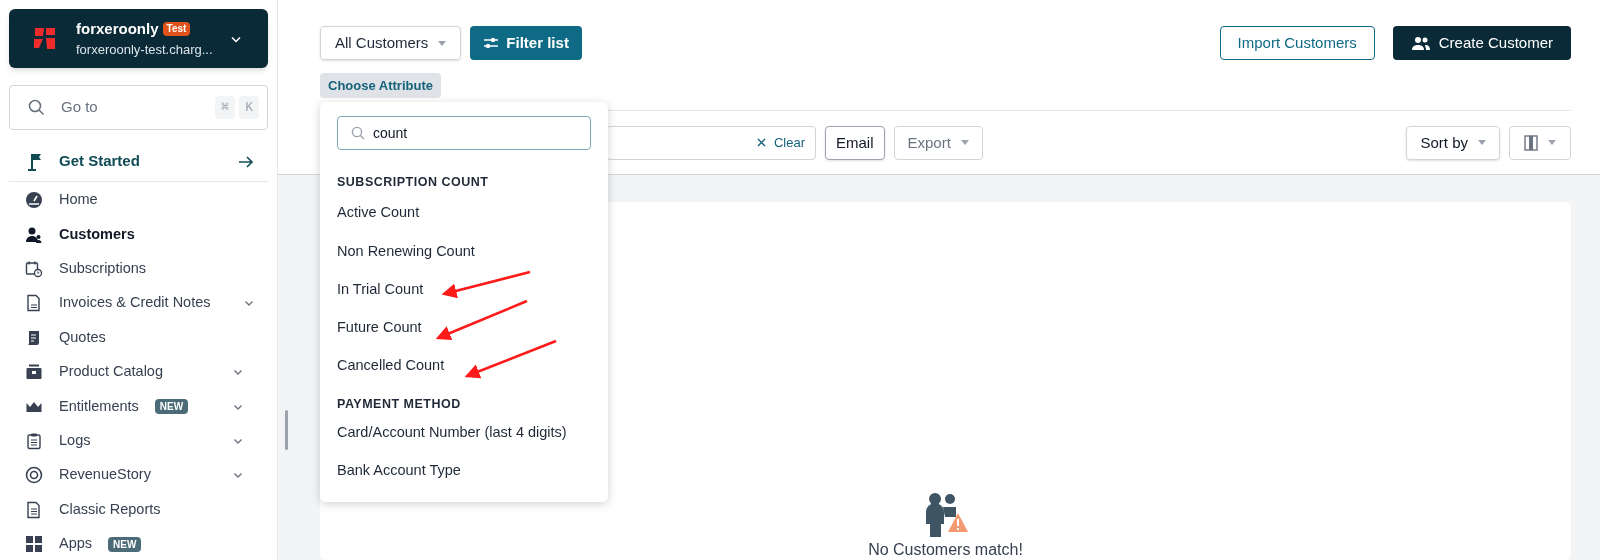 The image size is (1600, 560). I want to click on columns-icon, so click(1531, 142).